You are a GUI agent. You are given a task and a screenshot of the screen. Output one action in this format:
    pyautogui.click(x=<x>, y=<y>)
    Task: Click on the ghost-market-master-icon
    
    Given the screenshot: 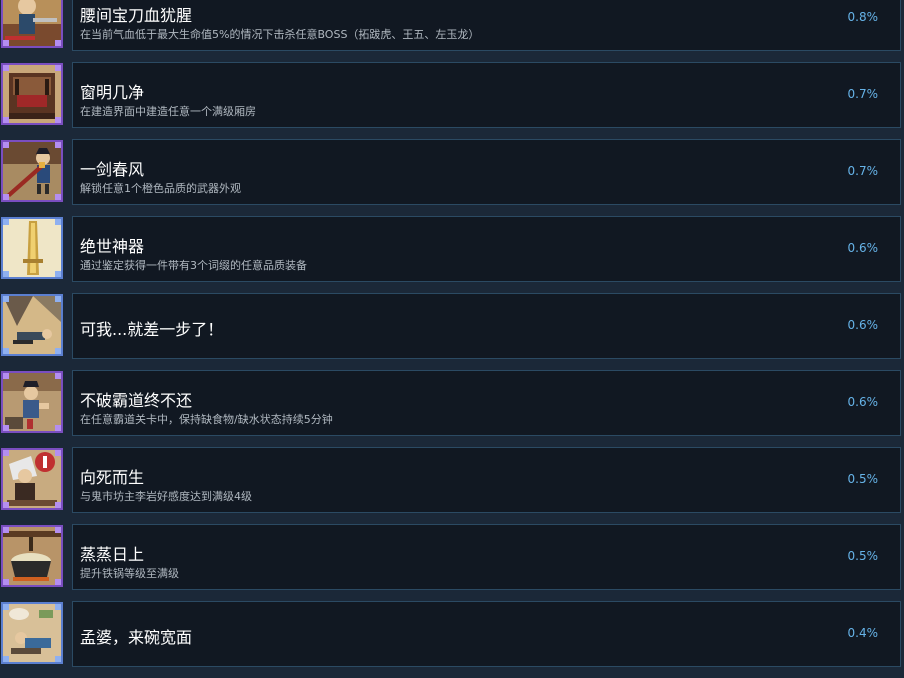 What is the action you would take?
    pyautogui.click(x=32, y=479)
    